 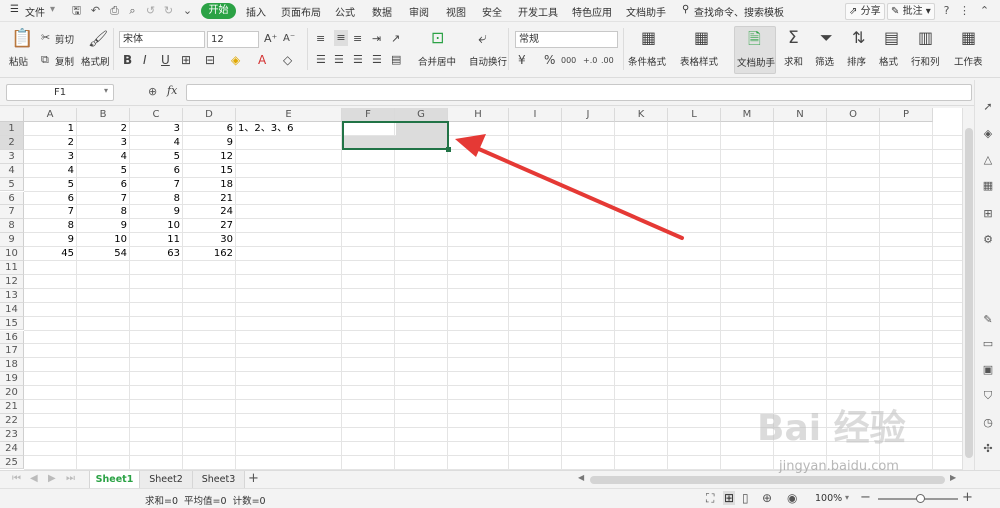 What do you see at coordinates (988, 107) in the screenshot?
I see `cursor-icon: ➚` at bounding box center [988, 107].